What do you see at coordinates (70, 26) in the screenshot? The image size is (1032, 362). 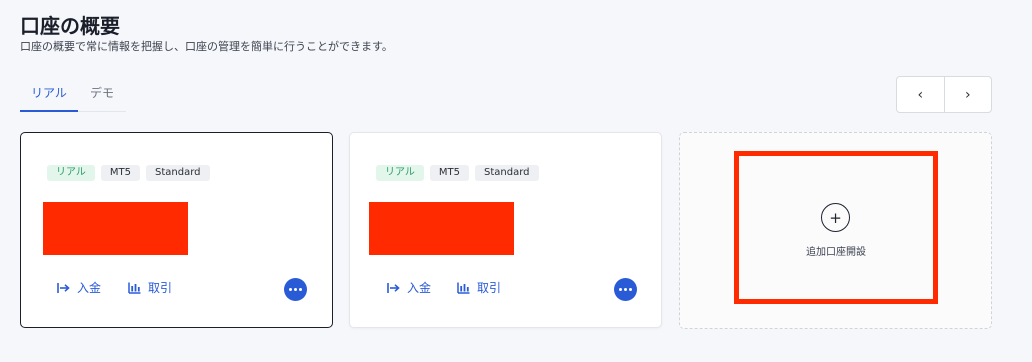 I see `page-title: 口座の概要` at bounding box center [70, 26].